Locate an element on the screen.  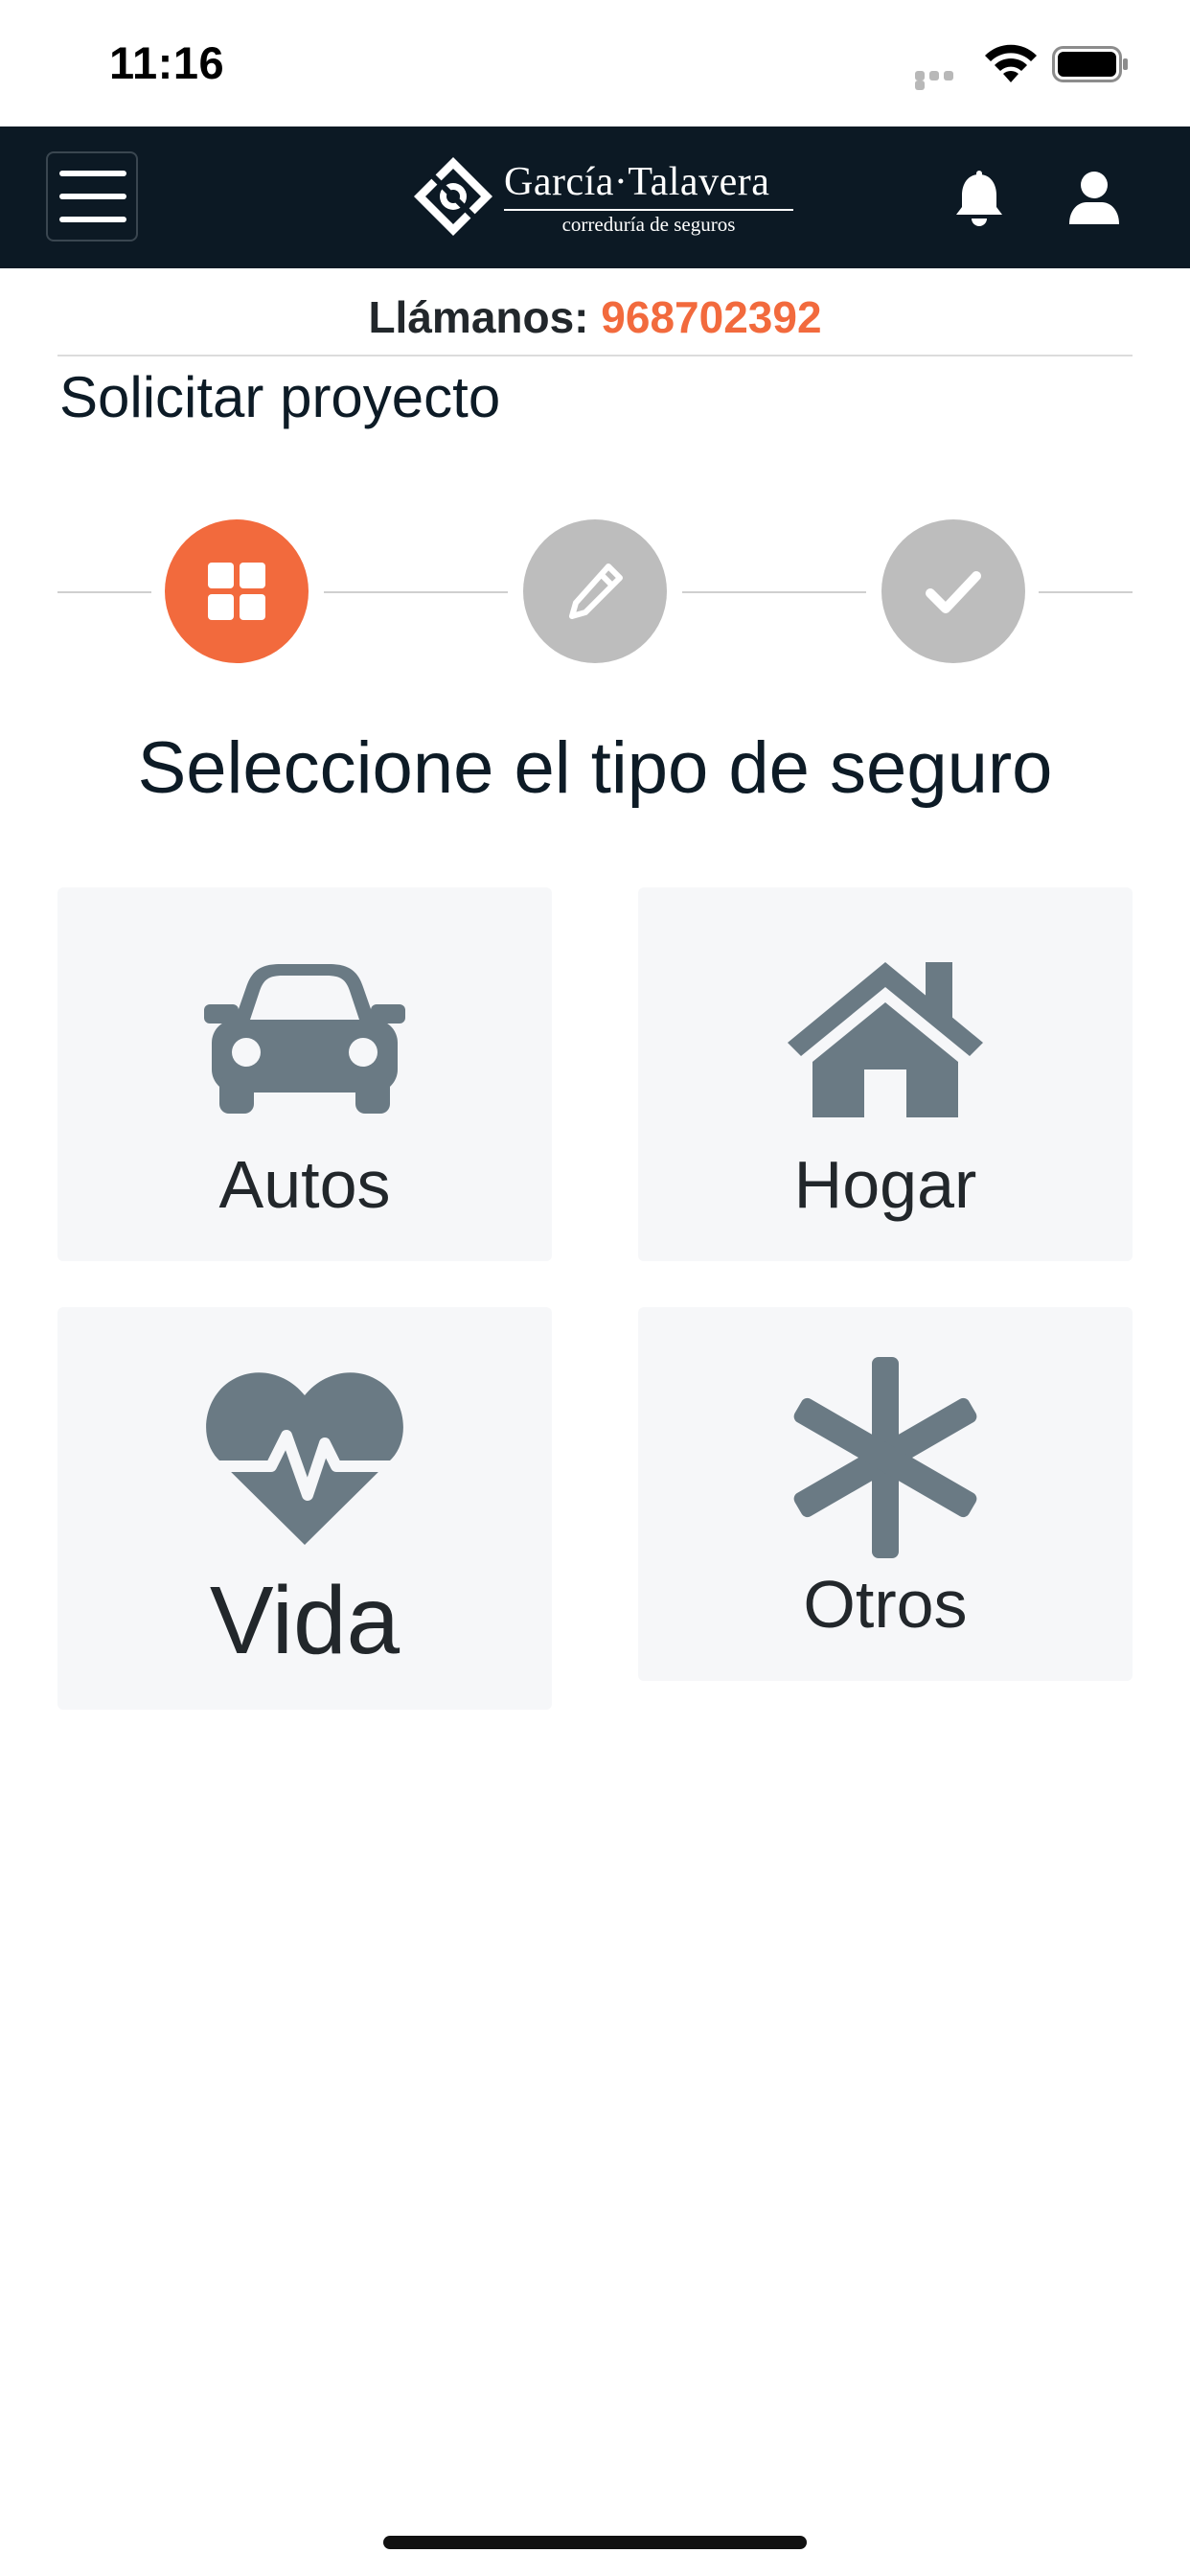
step-confirm is located at coordinates (953, 591).